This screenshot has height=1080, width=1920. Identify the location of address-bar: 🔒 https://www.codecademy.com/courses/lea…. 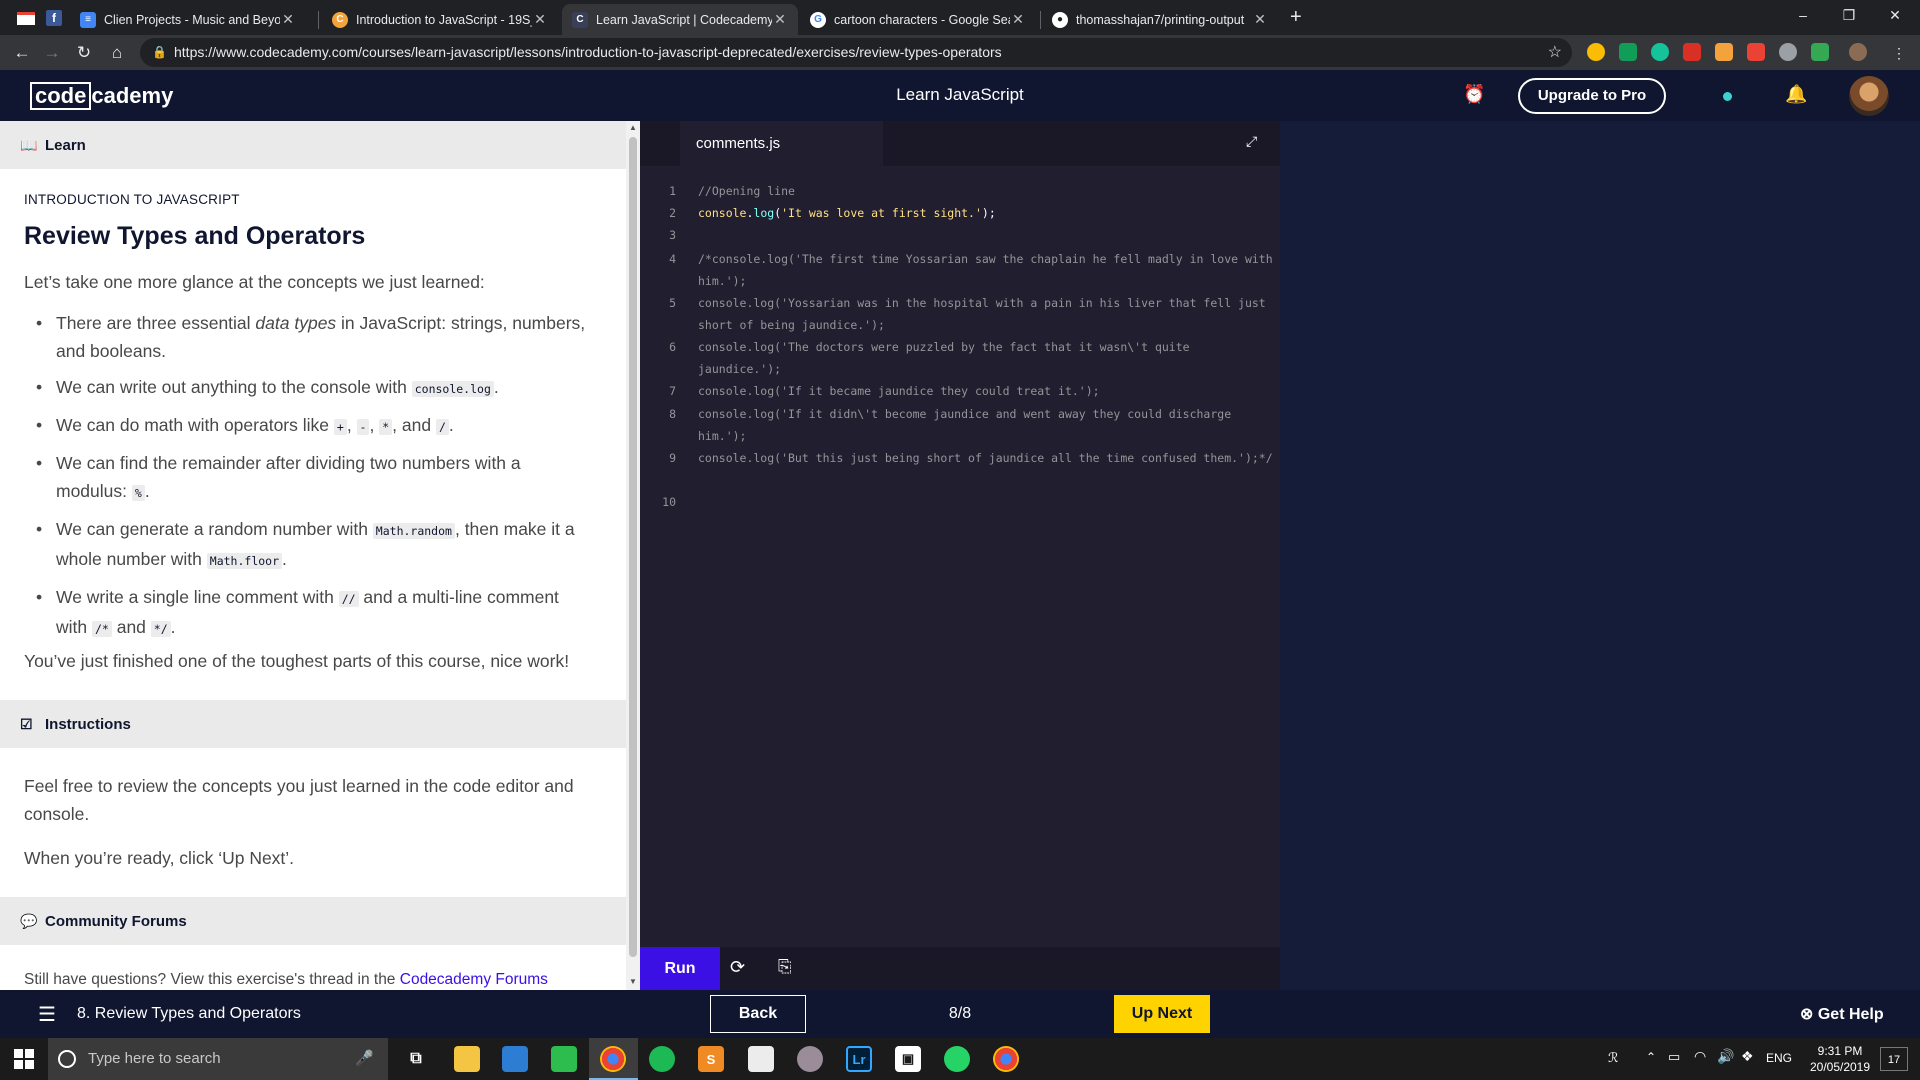
(856, 52).